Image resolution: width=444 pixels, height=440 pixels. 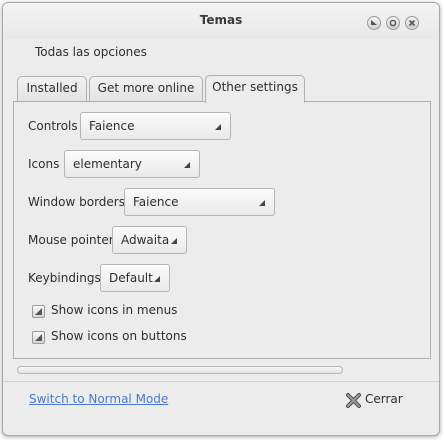 What do you see at coordinates (384, 399) in the screenshot?
I see `close-button-label: Cerrar` at bounding box center [384, 399].